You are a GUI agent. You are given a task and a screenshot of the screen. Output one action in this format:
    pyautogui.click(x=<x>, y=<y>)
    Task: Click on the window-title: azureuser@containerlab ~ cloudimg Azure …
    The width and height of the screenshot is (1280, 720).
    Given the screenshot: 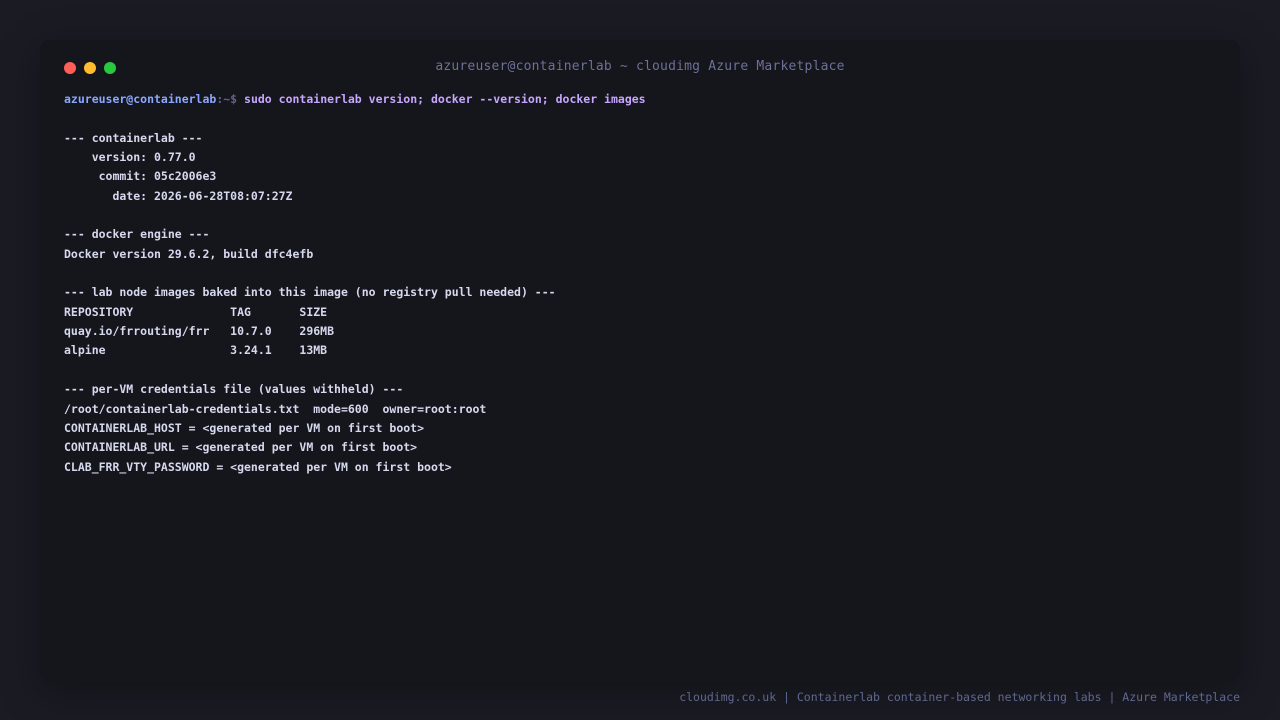 What is the action you would take?
    pyautogui.click(x=640, y=66)
    